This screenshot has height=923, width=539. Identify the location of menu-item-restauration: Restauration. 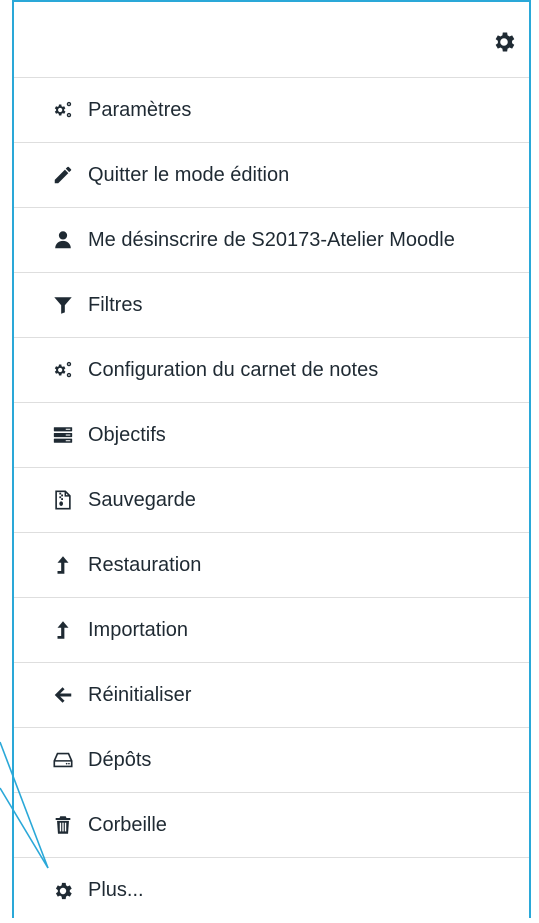
(271, 565).